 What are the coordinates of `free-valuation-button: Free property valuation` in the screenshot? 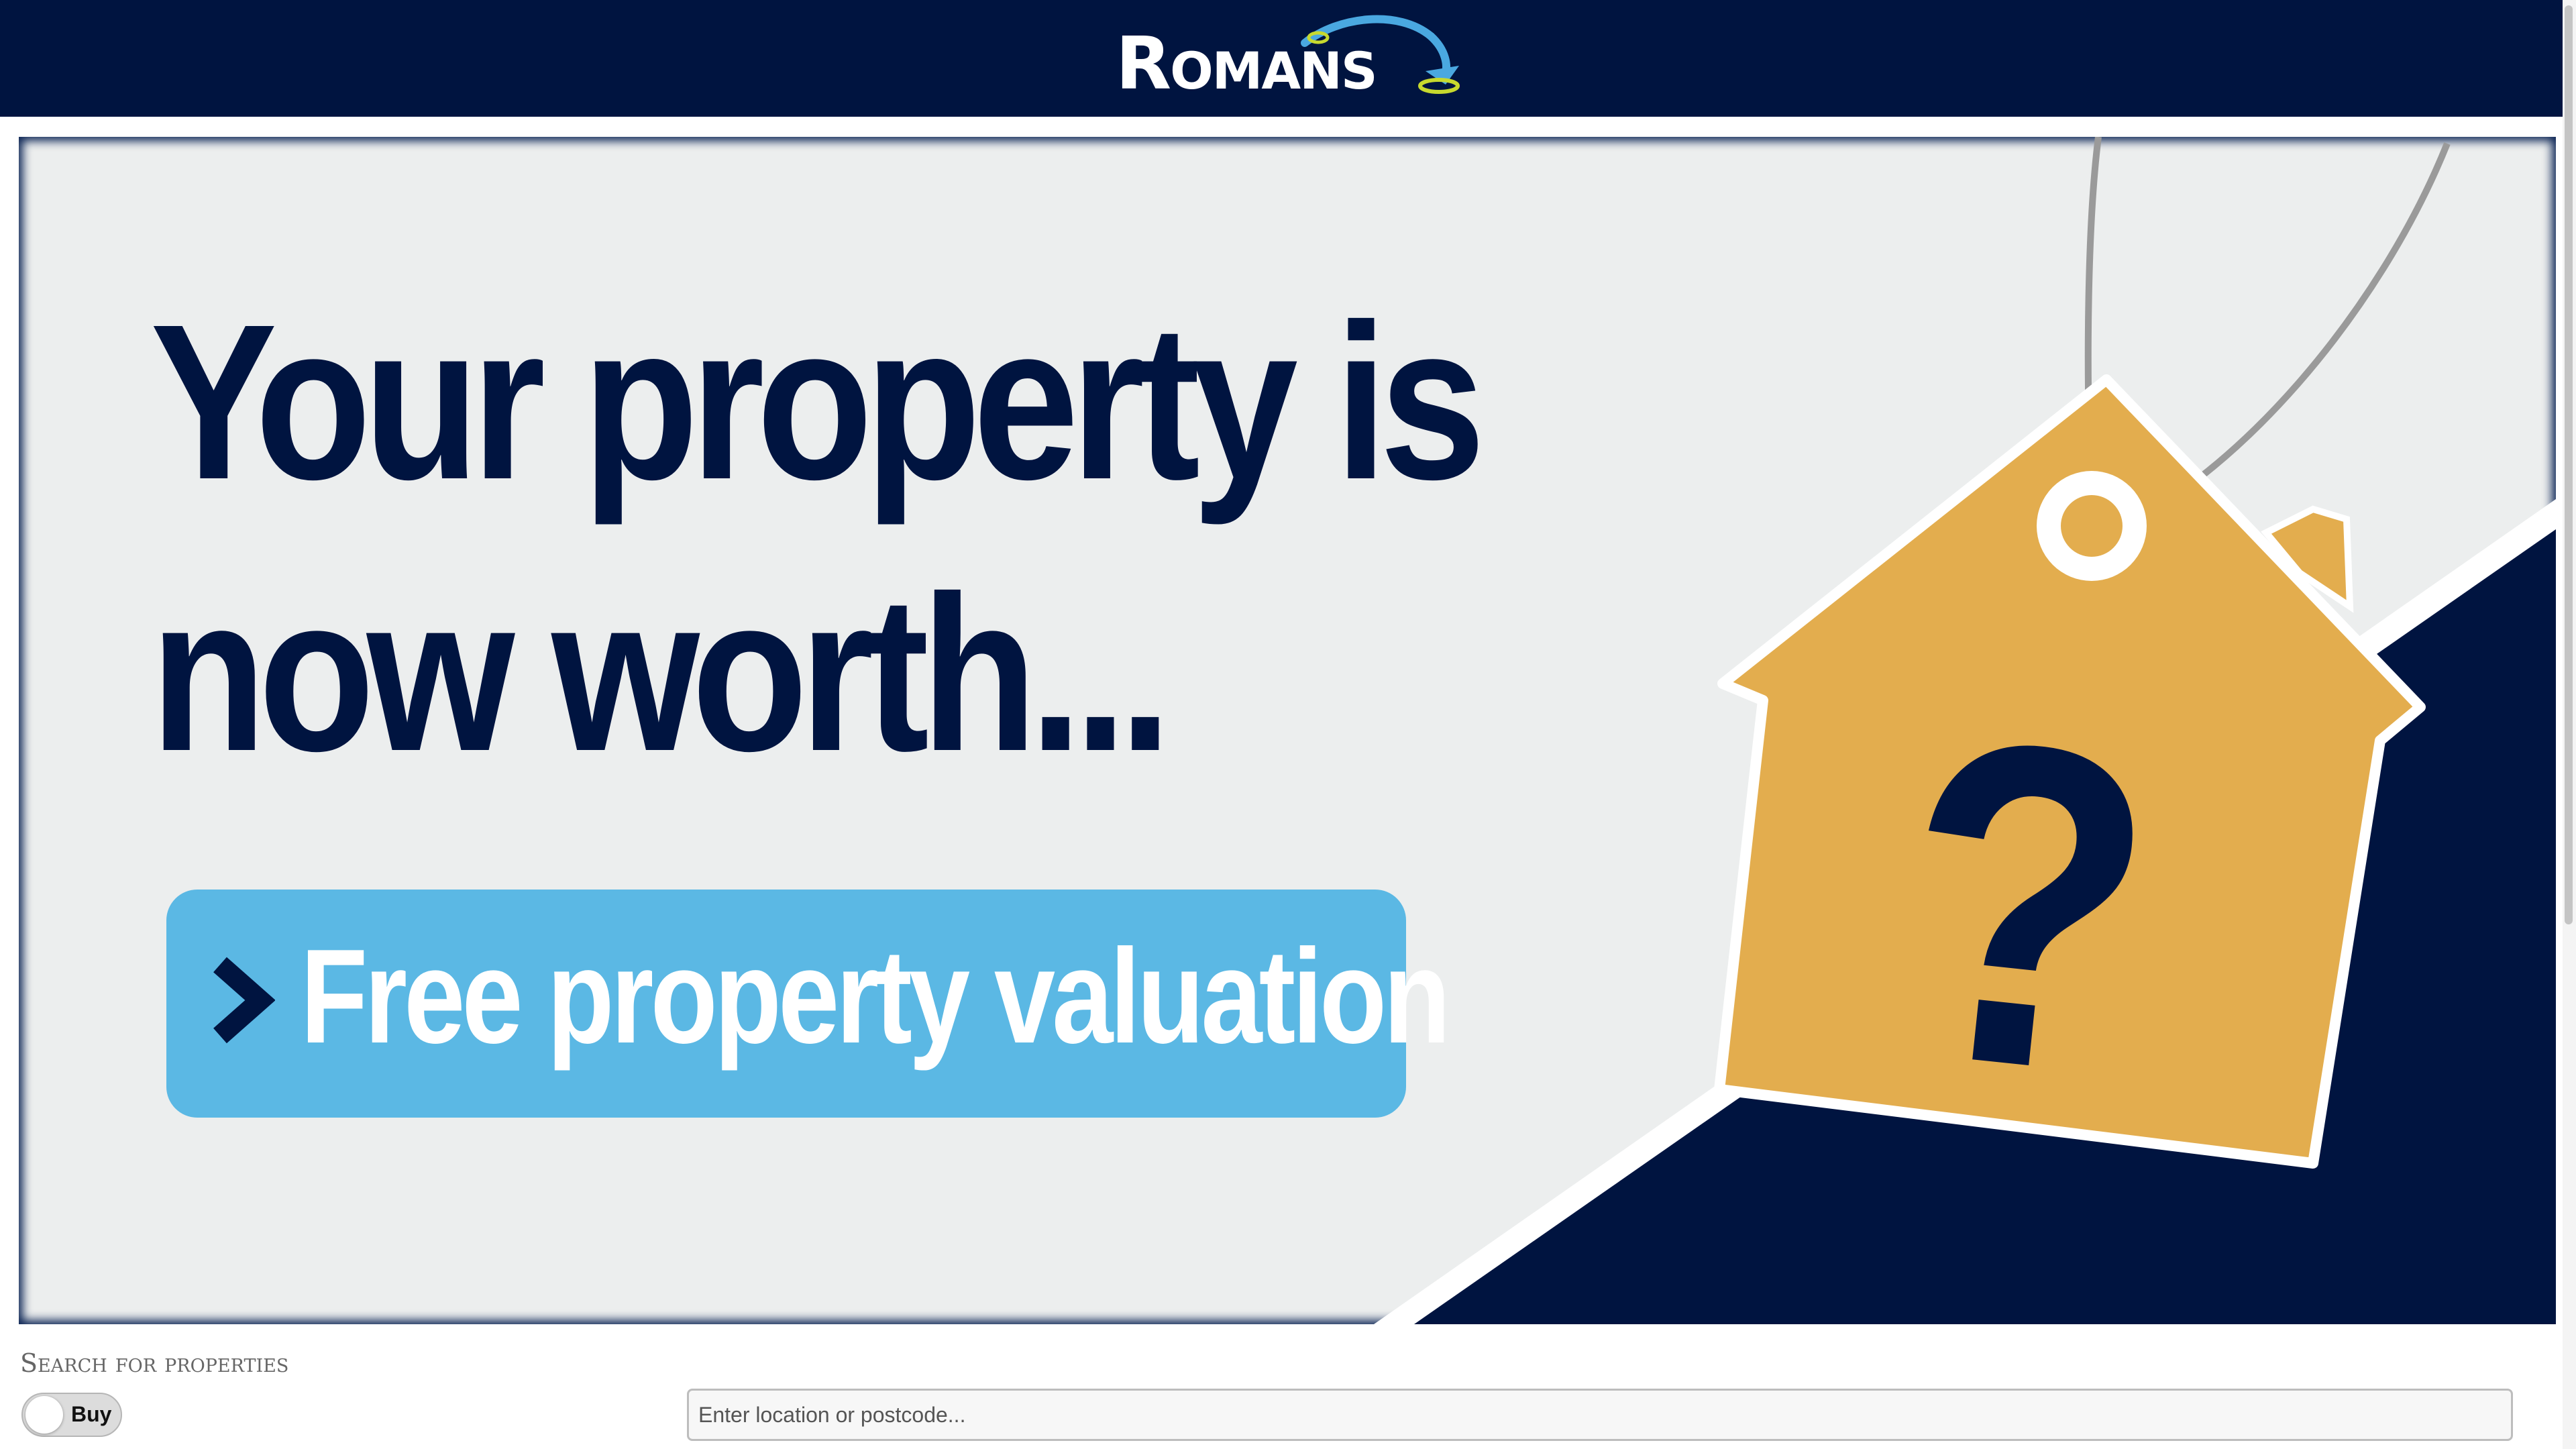 It's located at (808, 1004).